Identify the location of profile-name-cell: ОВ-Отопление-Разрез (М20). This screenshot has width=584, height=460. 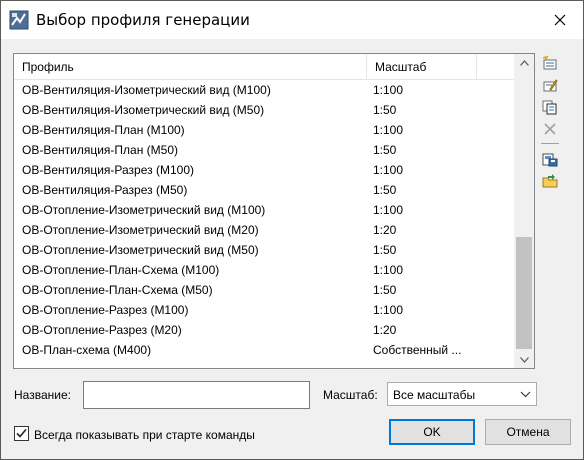
(102, 330).